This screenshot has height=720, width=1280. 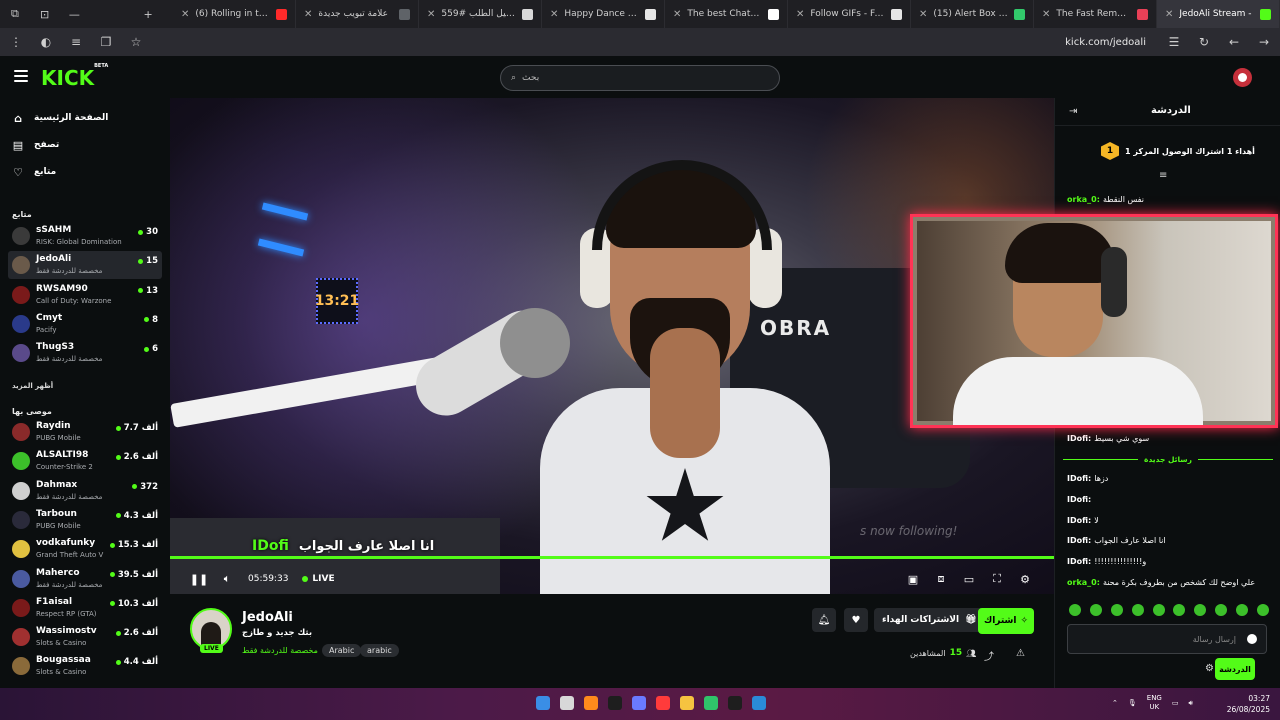 I want to click on sidebar-channel-alsalti98: ALSALTI98 Counter-Strike 2 2.6 ألف, so click(x=85, y=461).